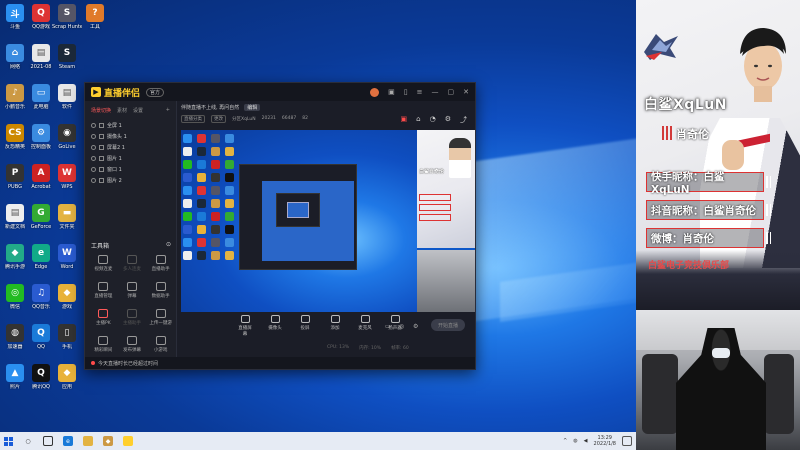 The width and height of the screenshot is (800, 450). Describe the element at coordinates (406, 92) in the screenshot. I see `phone-icon: ▯` at that location.